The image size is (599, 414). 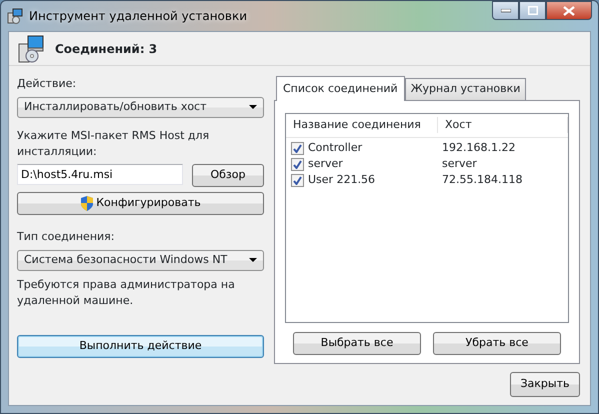 I want to click on maximize-icon, so click(x=533, y=10).